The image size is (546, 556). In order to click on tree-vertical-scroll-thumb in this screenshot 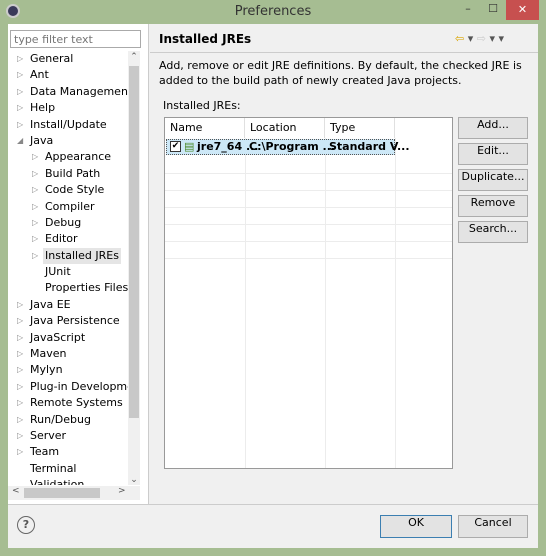, I will do `click(134, 242)`.